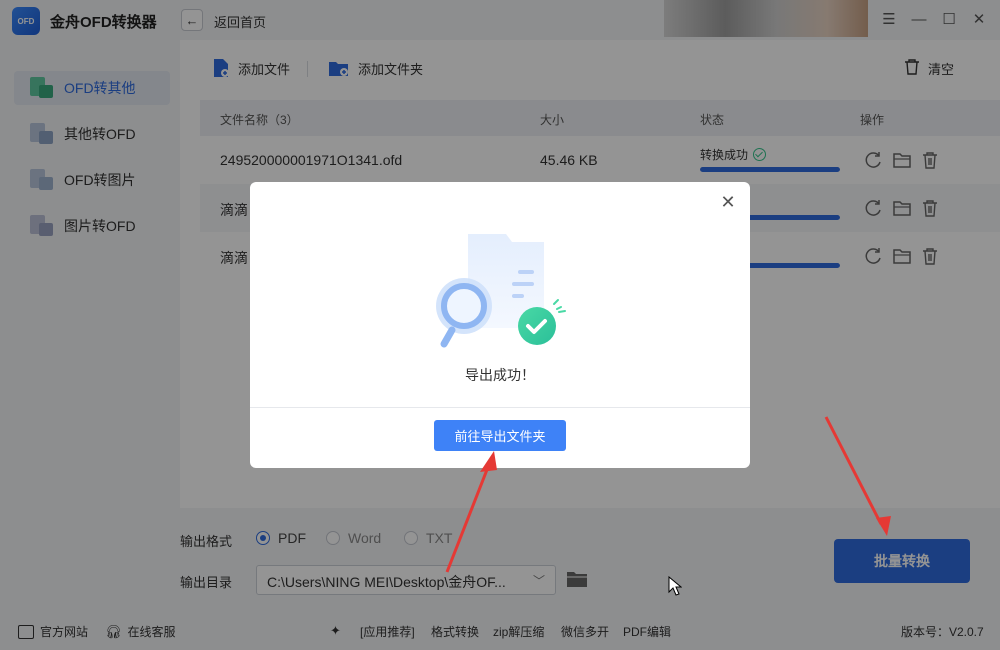 This screenshot has width=1000, height=650. I want to click on close-icon: ✕, so click(728, 202).